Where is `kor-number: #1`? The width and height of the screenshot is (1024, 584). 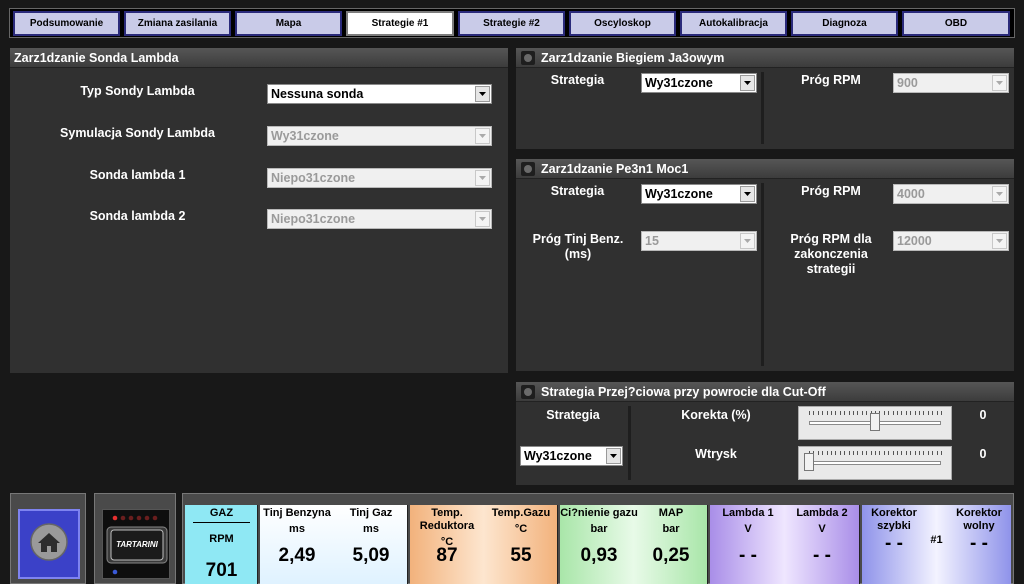 kor-number: #1 is located at coordinates (936, 540).